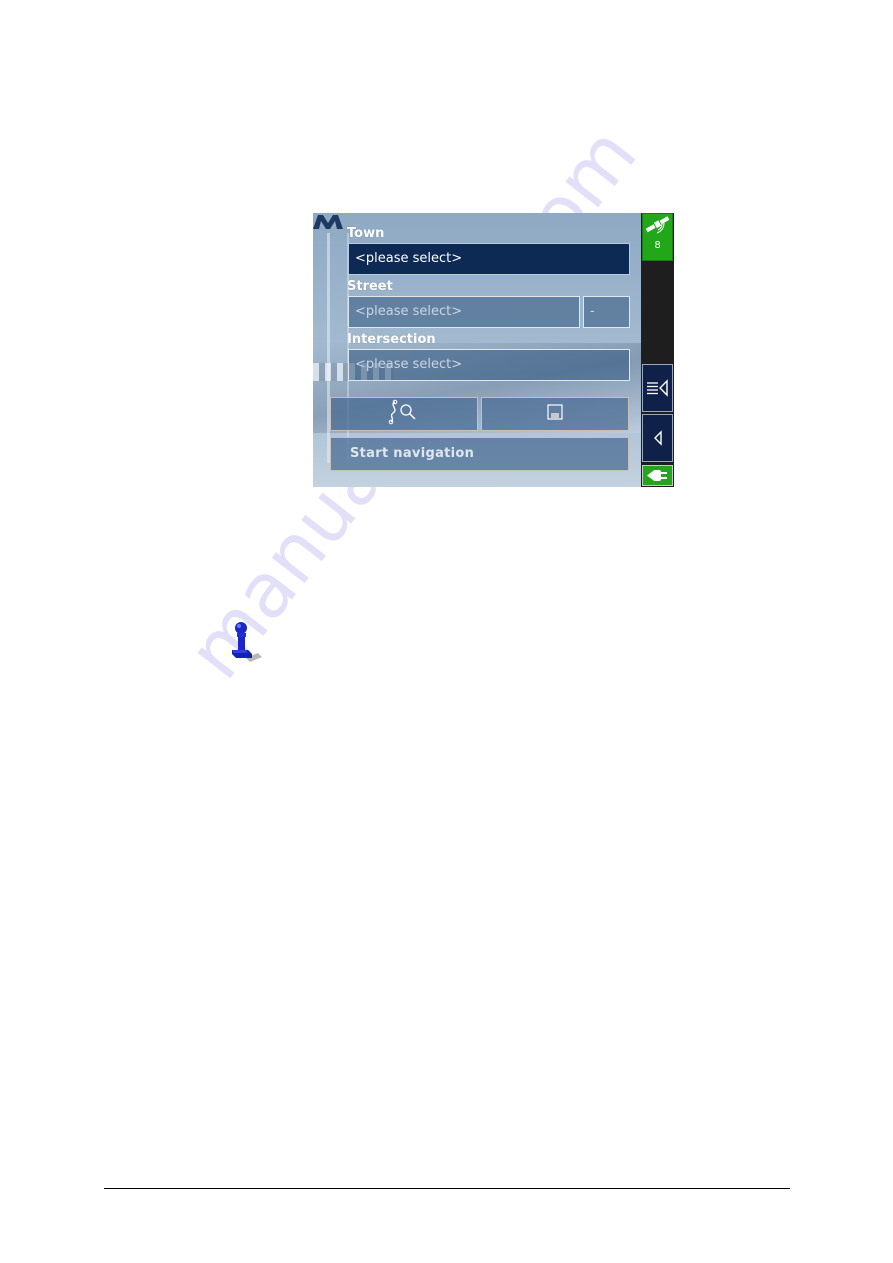 Image resolution: width=893 pixels, height=1263 pixels. I want to click on town-field: <please select>, so click(489, 259).